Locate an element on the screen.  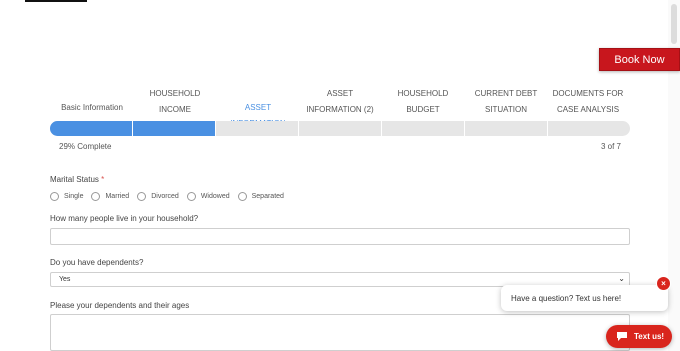
scrollbar-thumb is located at coordinates (674, 24).